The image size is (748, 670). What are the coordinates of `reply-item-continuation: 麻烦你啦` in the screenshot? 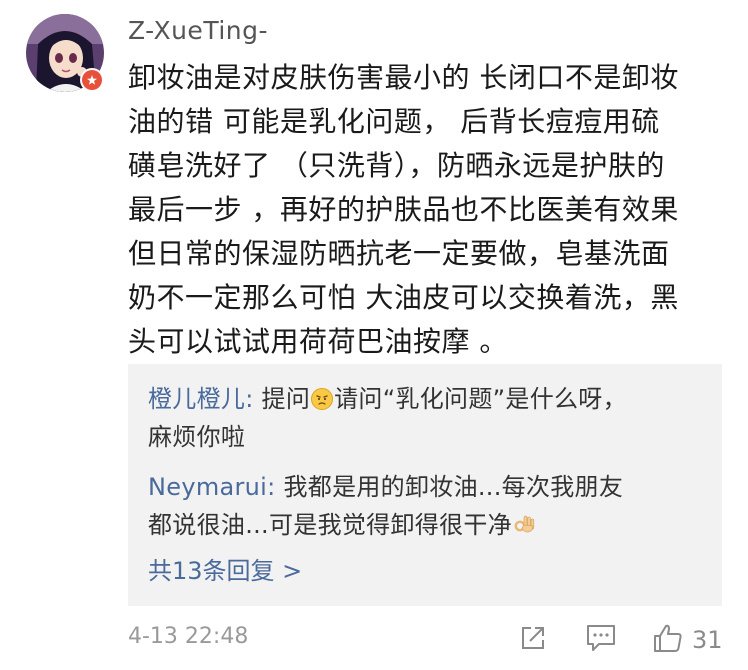 It's located at (197, 437).